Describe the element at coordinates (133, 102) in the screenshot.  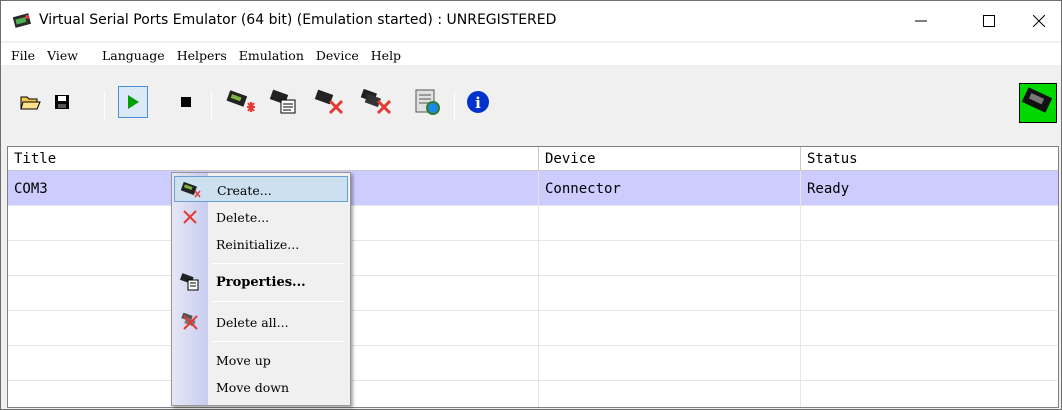
I see `start-emulation-icon` at that location.